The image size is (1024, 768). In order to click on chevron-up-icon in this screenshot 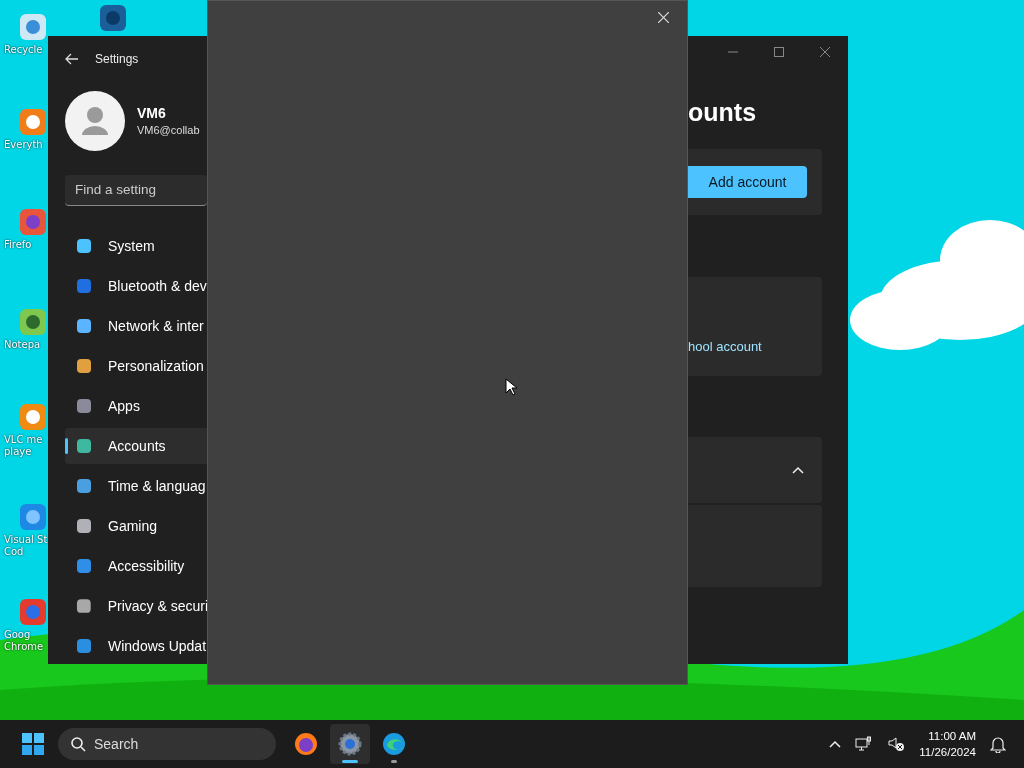, I will do `click(835, 744)`.